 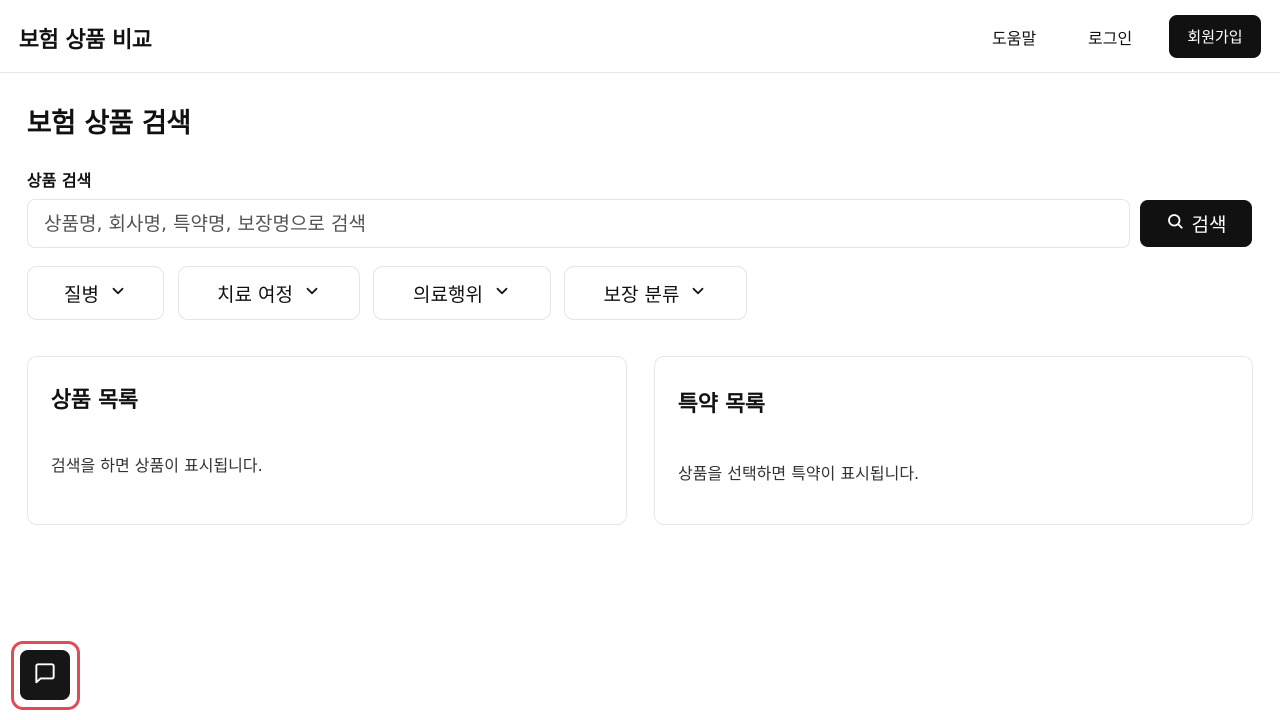 What do you see at coordinates (157, 465) in the screenshot?
I see `product-list-empty-text: 검색을 하면 상품이 표시됩니다.` at bounding box center [157, 465].